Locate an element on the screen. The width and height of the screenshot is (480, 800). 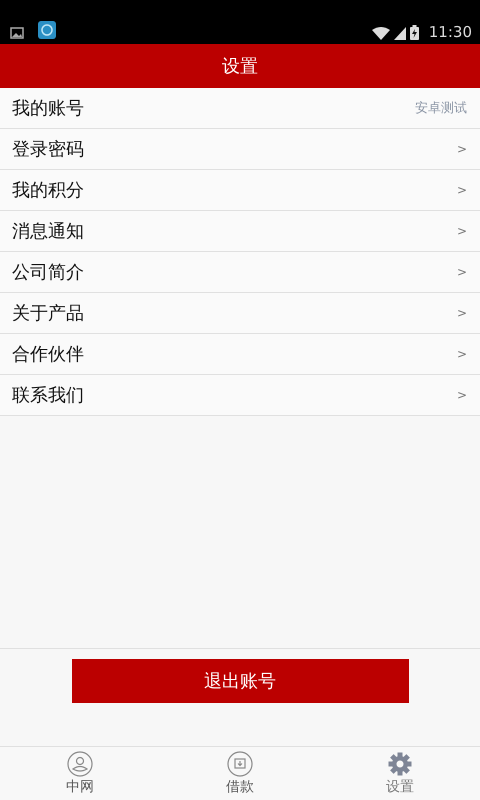
settings-row: 联系我们 > is located at coordinates (240, 395).